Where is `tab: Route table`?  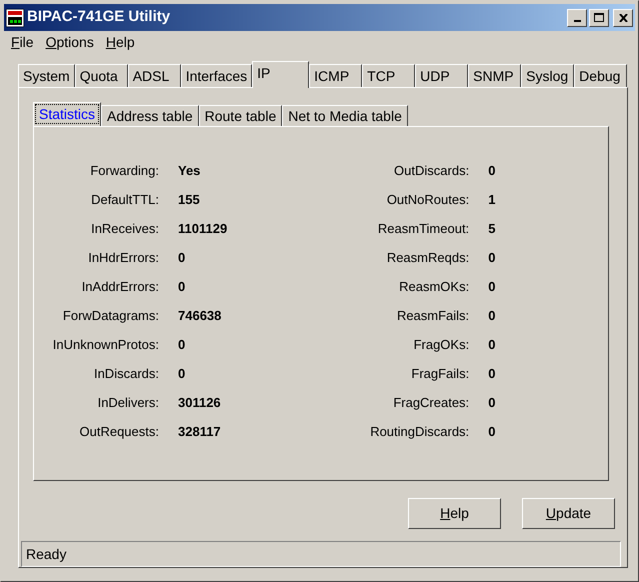
tab: Route table is located at coordinates (240, 115).